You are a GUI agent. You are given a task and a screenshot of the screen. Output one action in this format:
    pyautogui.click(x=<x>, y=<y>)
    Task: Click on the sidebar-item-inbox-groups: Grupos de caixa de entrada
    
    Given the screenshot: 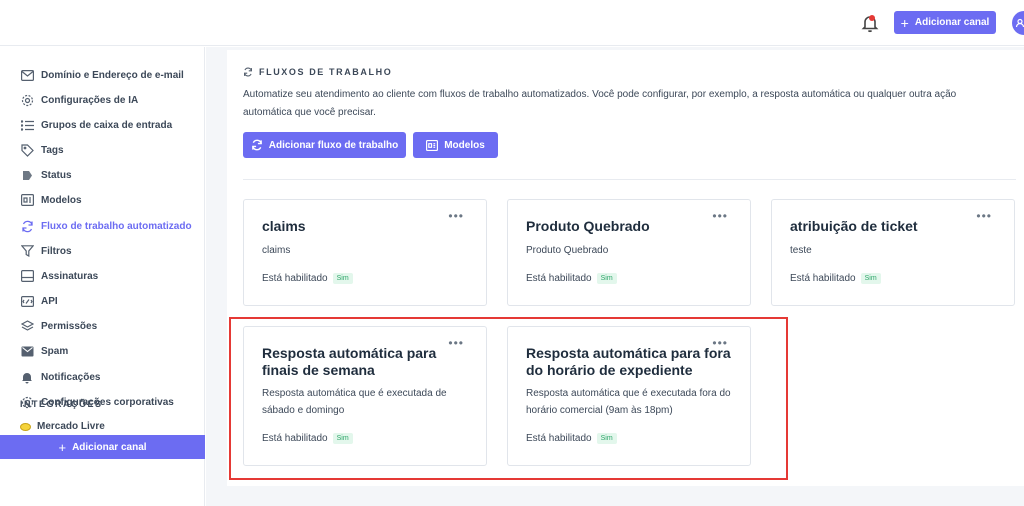 What is the action you would take?
    pyautogui.click(x=96, y=125)
    